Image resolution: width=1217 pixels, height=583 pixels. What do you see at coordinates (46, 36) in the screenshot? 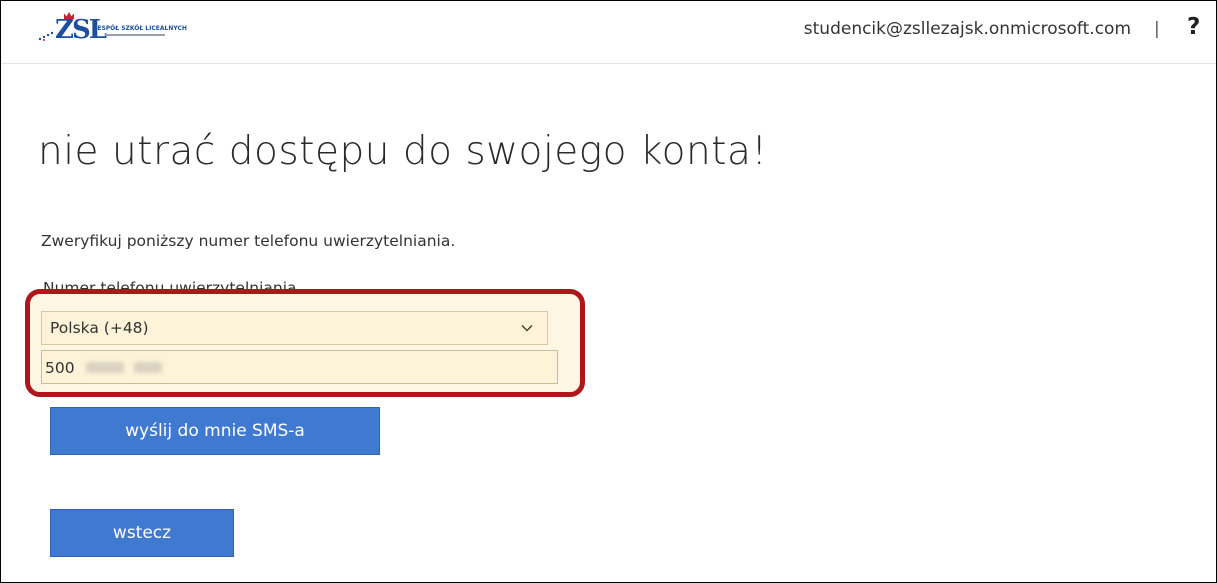
I see `logo-dots-icon` at bounding box center [46, 36].